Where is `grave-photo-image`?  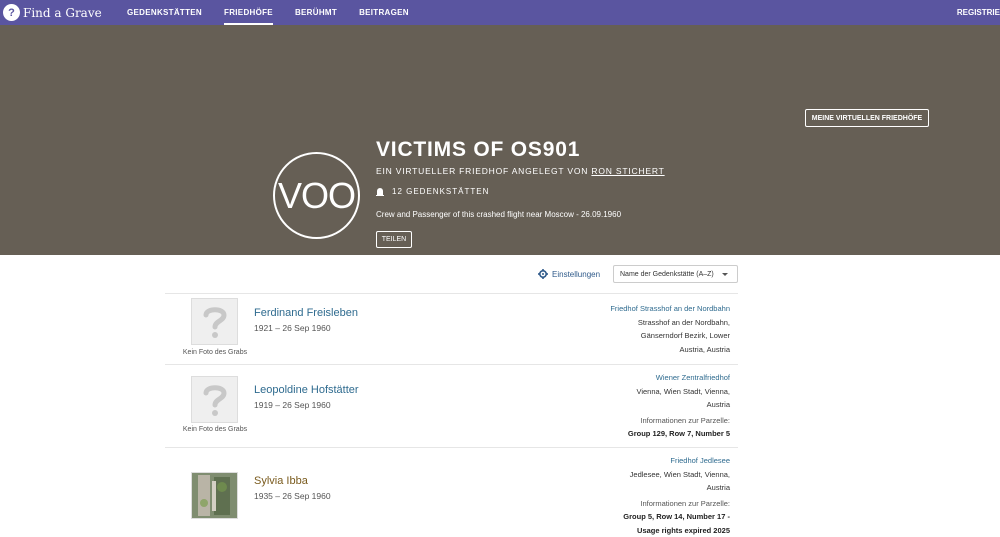
grave-photo-image is located at coordinates (214, 495).